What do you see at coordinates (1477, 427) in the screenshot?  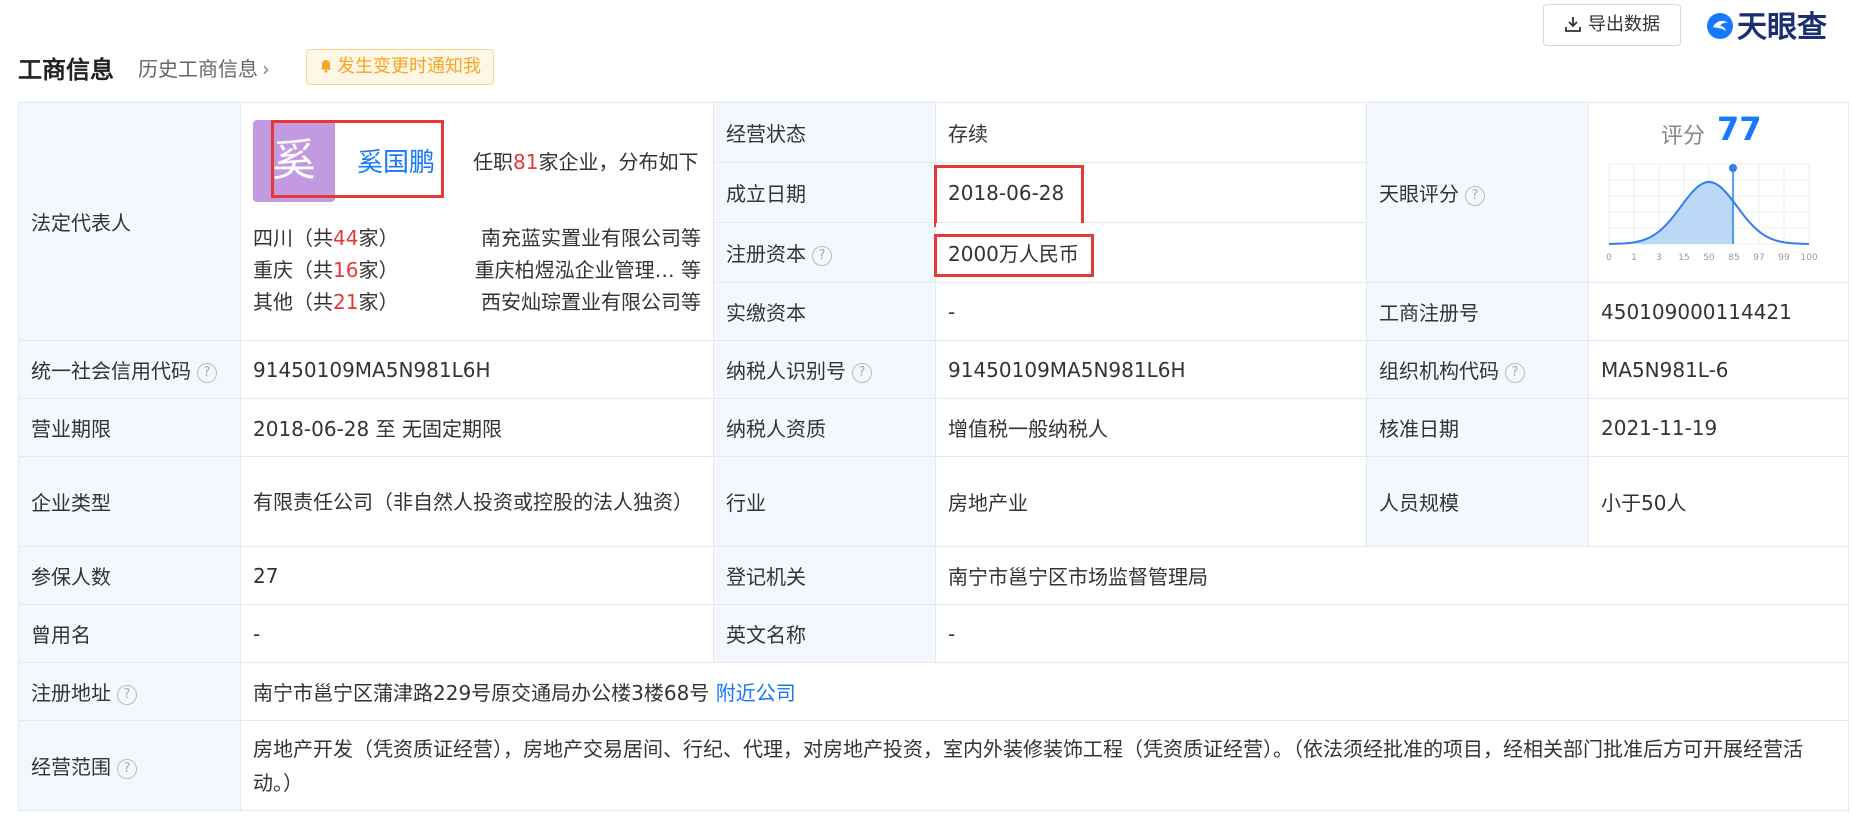 I see `approve-label: 核准日期` at bounding box center [1477, 427].